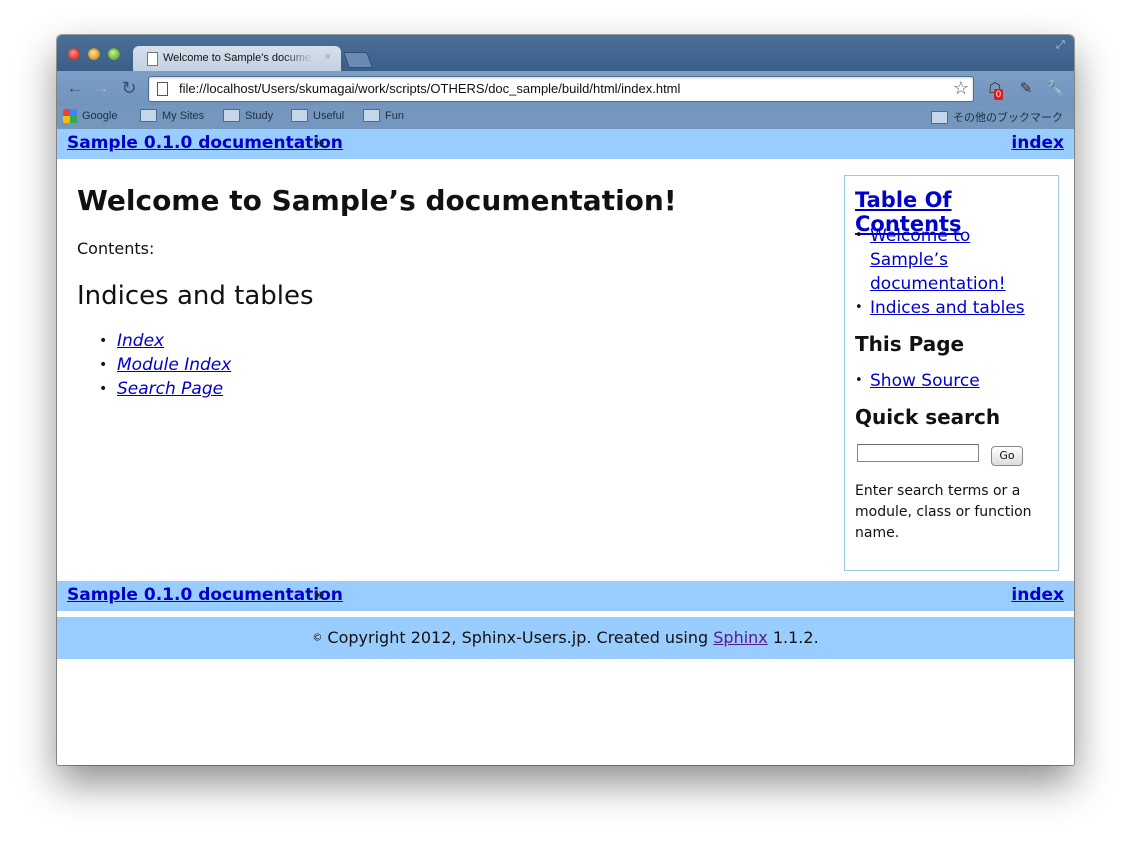 The height and width of the screenshot is (844, 1131). I want to click on list-item: Show Source, so click(917, 381).